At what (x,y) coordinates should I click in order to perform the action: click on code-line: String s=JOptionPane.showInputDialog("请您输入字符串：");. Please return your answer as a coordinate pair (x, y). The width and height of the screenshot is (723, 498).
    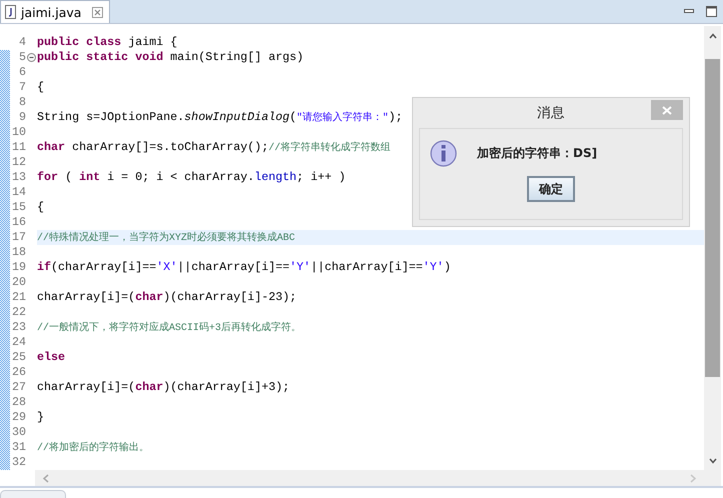
    Looking at the image, I should click on (220, 117).